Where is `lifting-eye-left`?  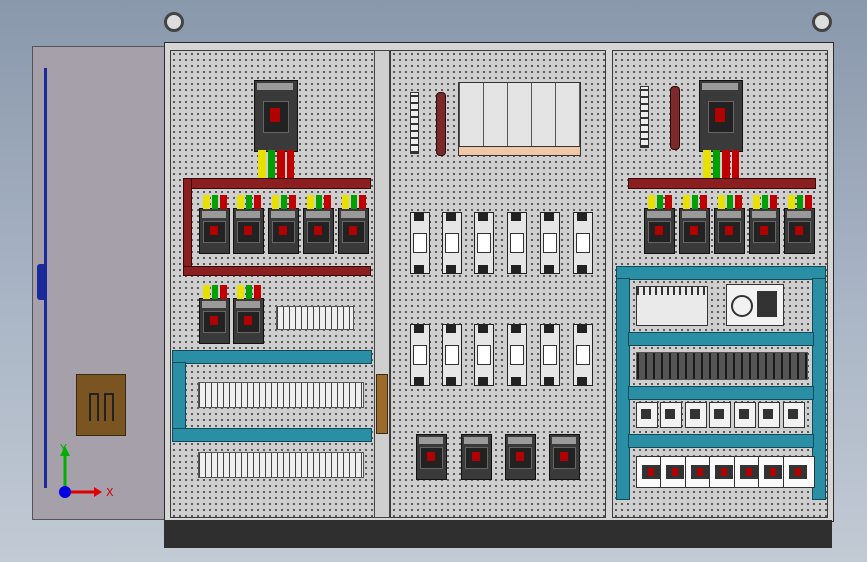
lifting-eye-left is located at coordinates (174, 22).